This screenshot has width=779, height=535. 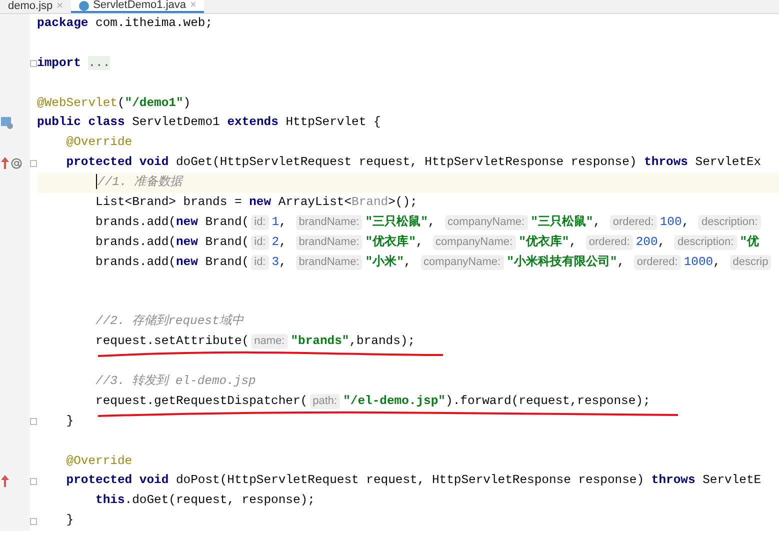 What do you see at coordinates (320, 341) in the screenshot?
I see `code-token: "brands"` at bounding box center [320, 341].